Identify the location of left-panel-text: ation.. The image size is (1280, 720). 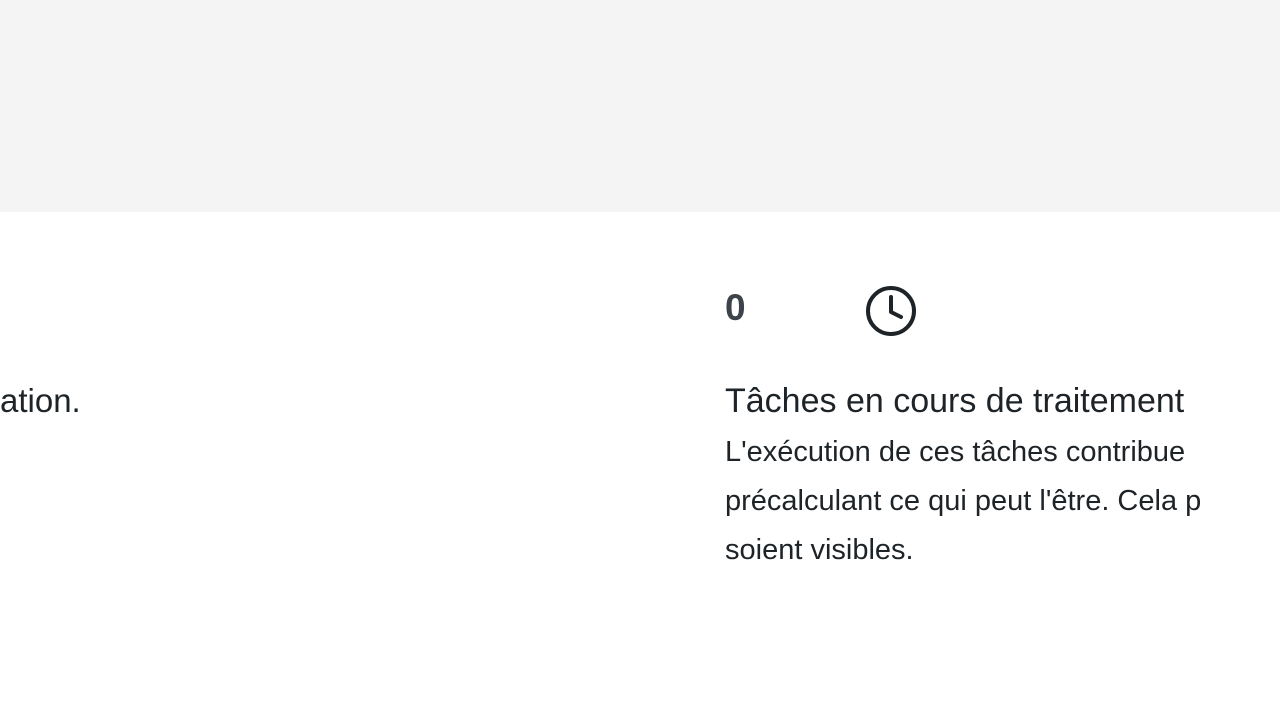
(40, 400).